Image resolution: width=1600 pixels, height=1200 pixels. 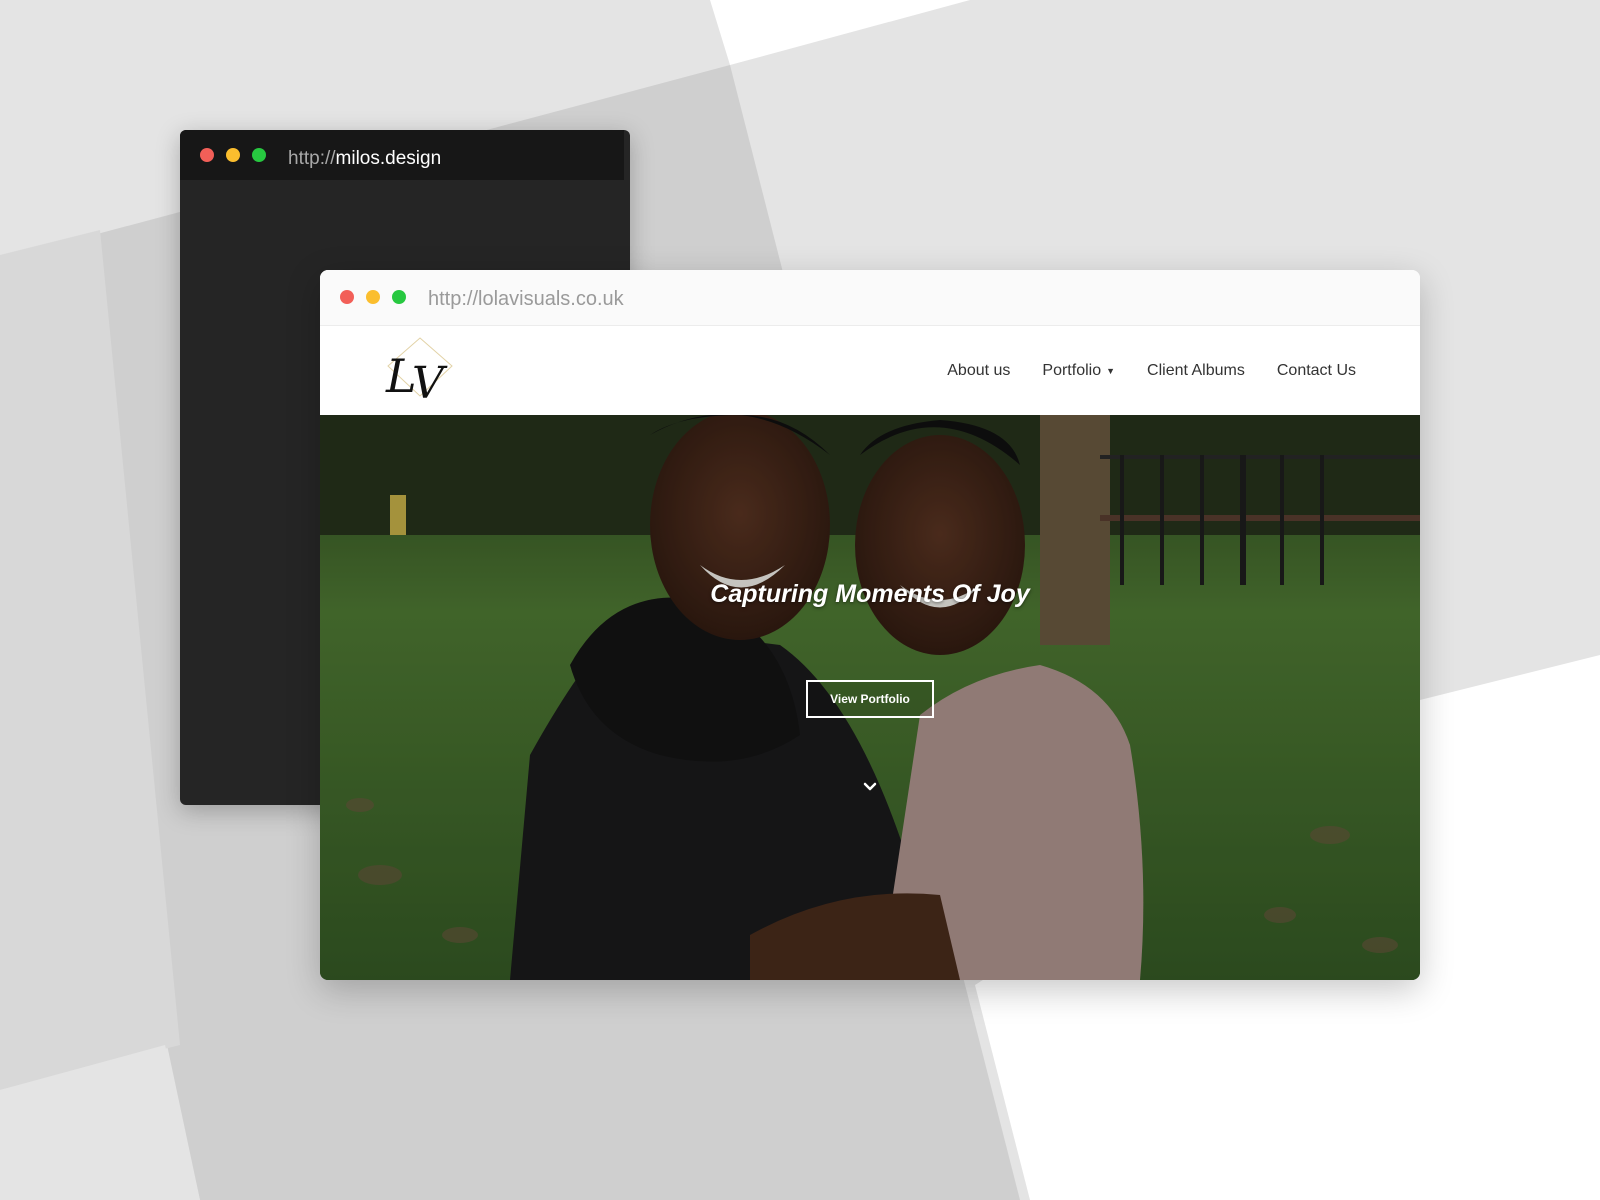 I want to click on nav-label: About us, so click(x=979, y=370).